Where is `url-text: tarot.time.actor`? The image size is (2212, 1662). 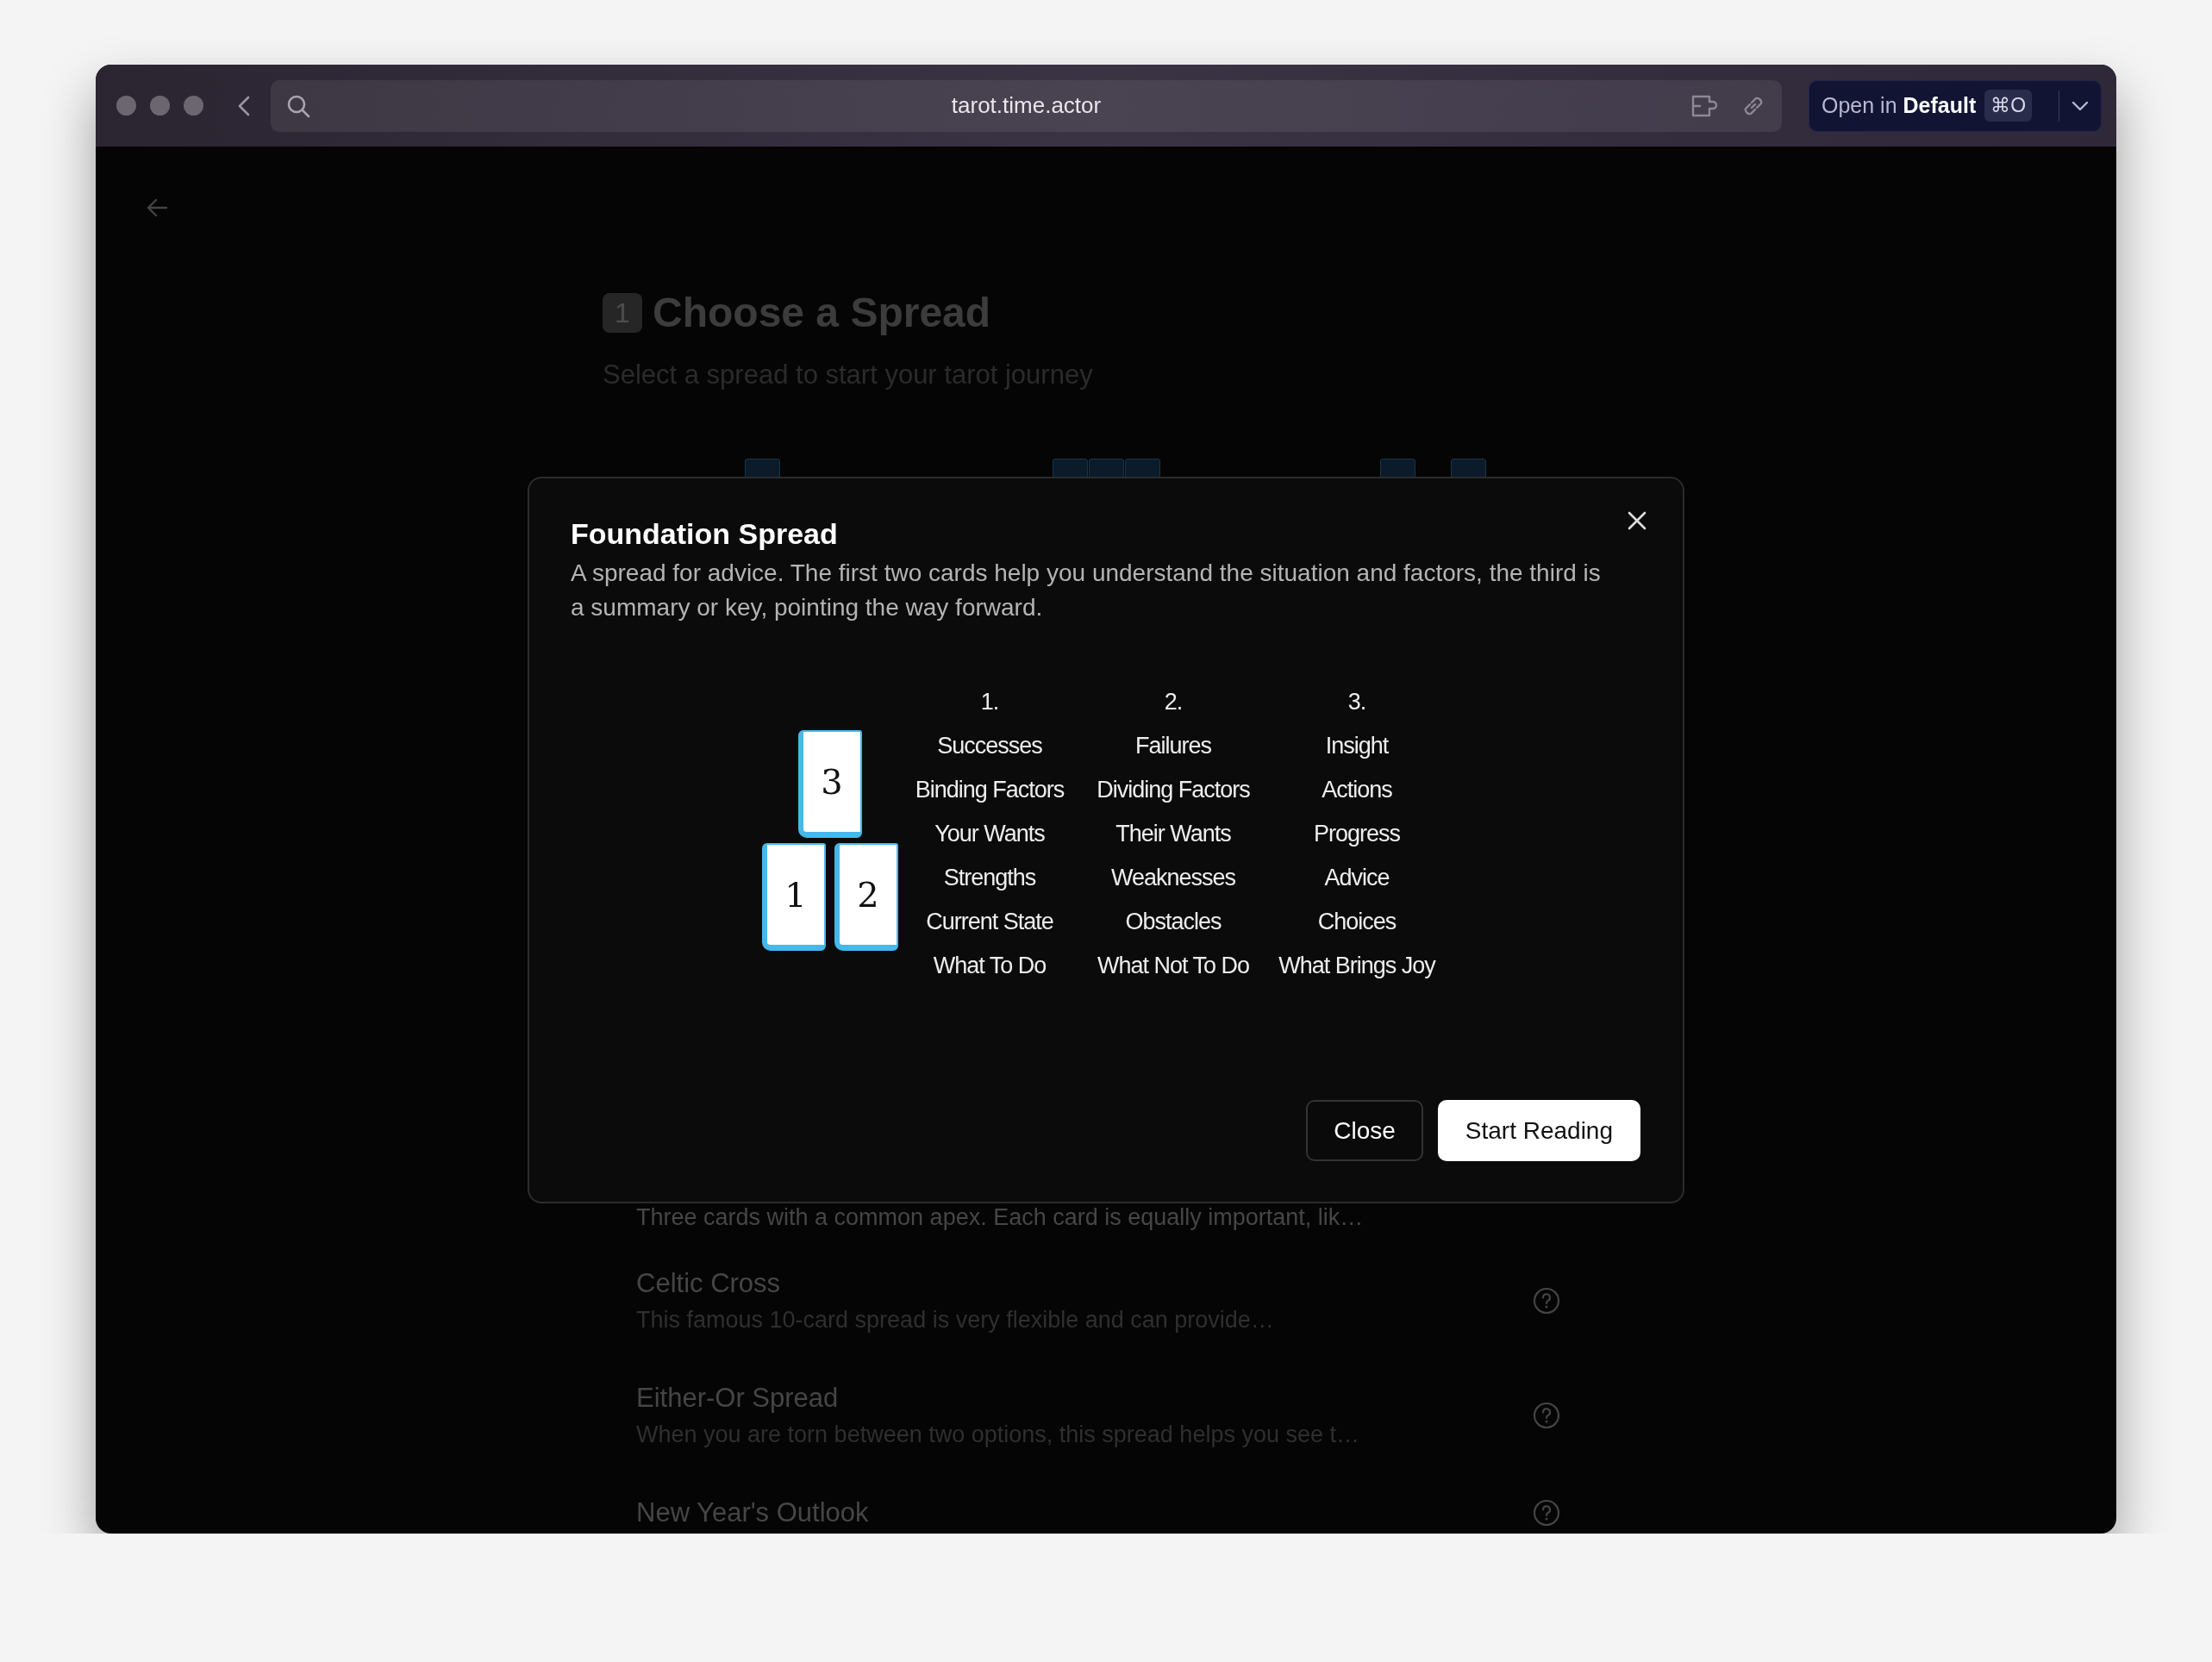
url-text: tarot.time.actor is located at coordinates (1026, 105).